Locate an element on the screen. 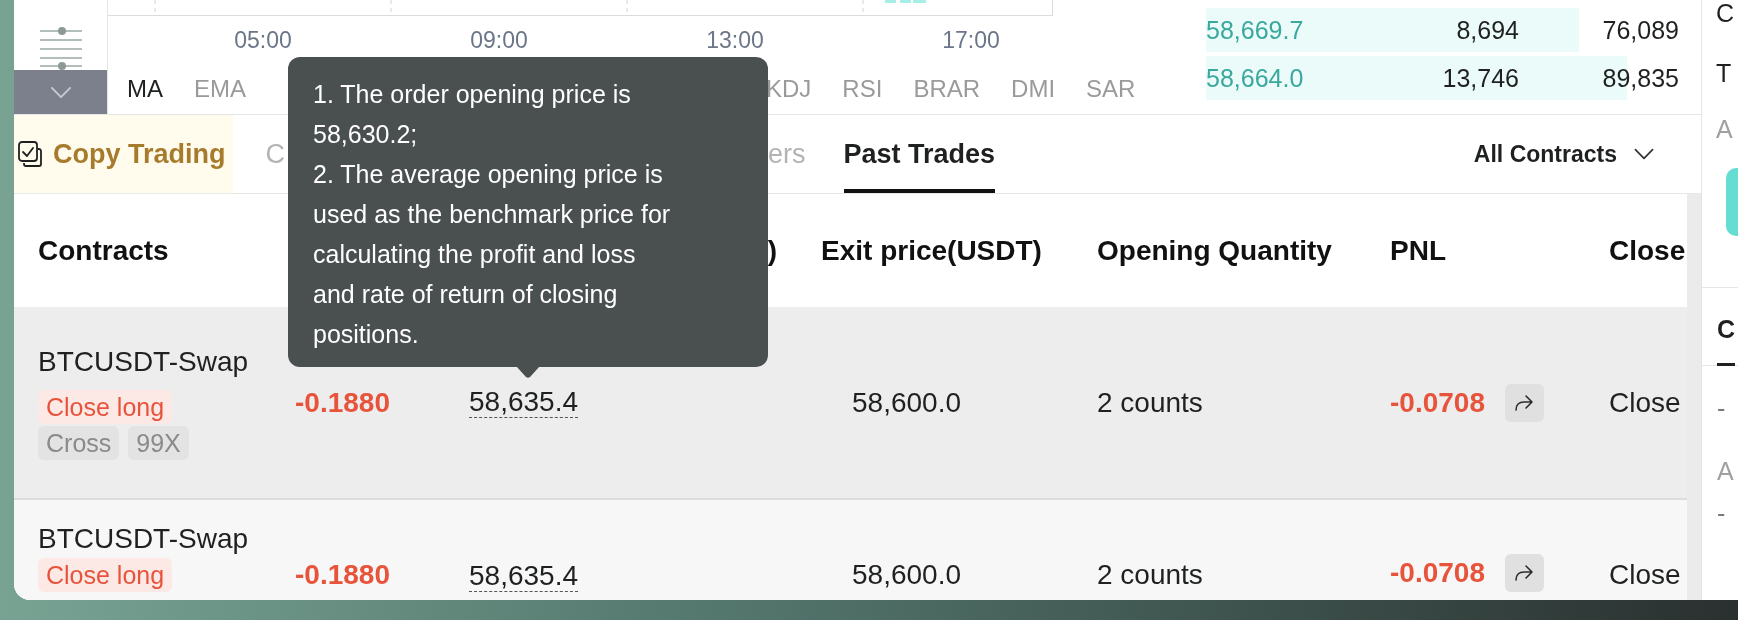 This screenshot has width=1738, height=620. column-header: Opening Quantity is located at coordinates (1214, 250).